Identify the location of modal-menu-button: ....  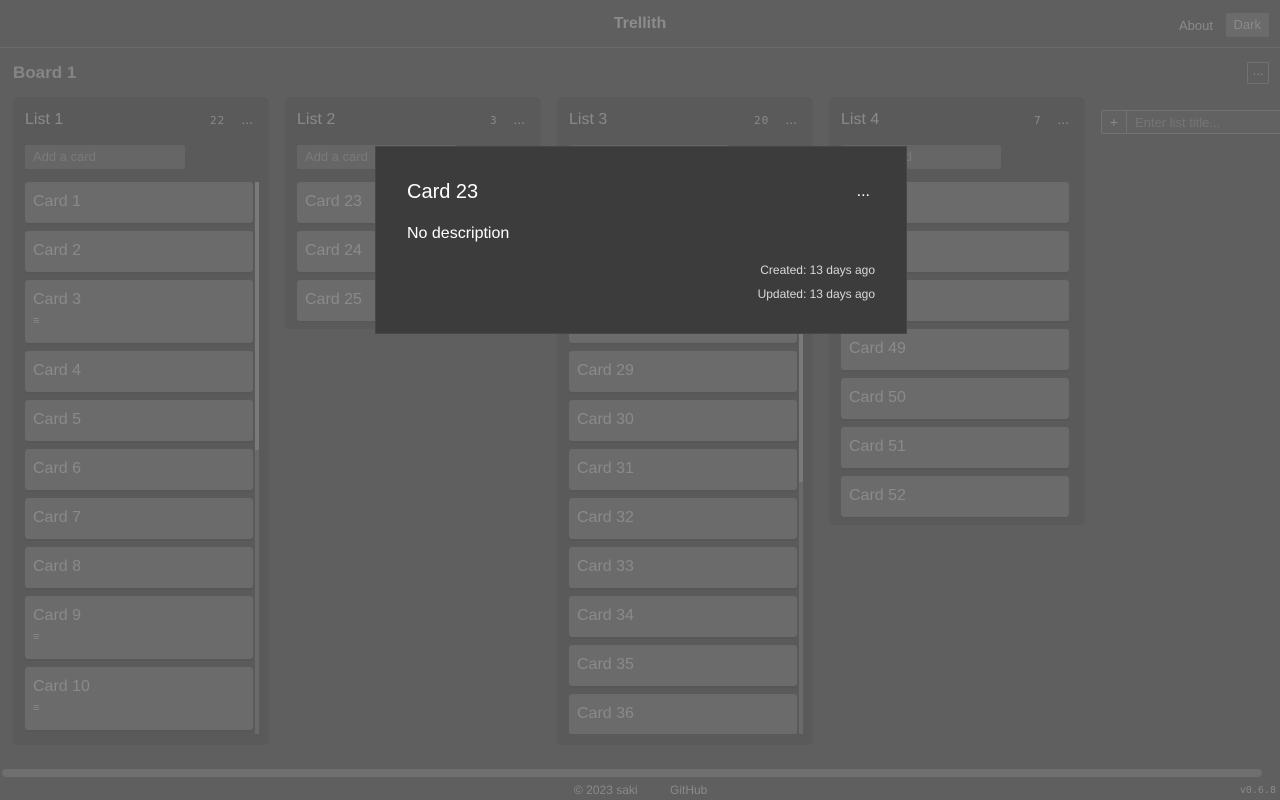
(863, 192).